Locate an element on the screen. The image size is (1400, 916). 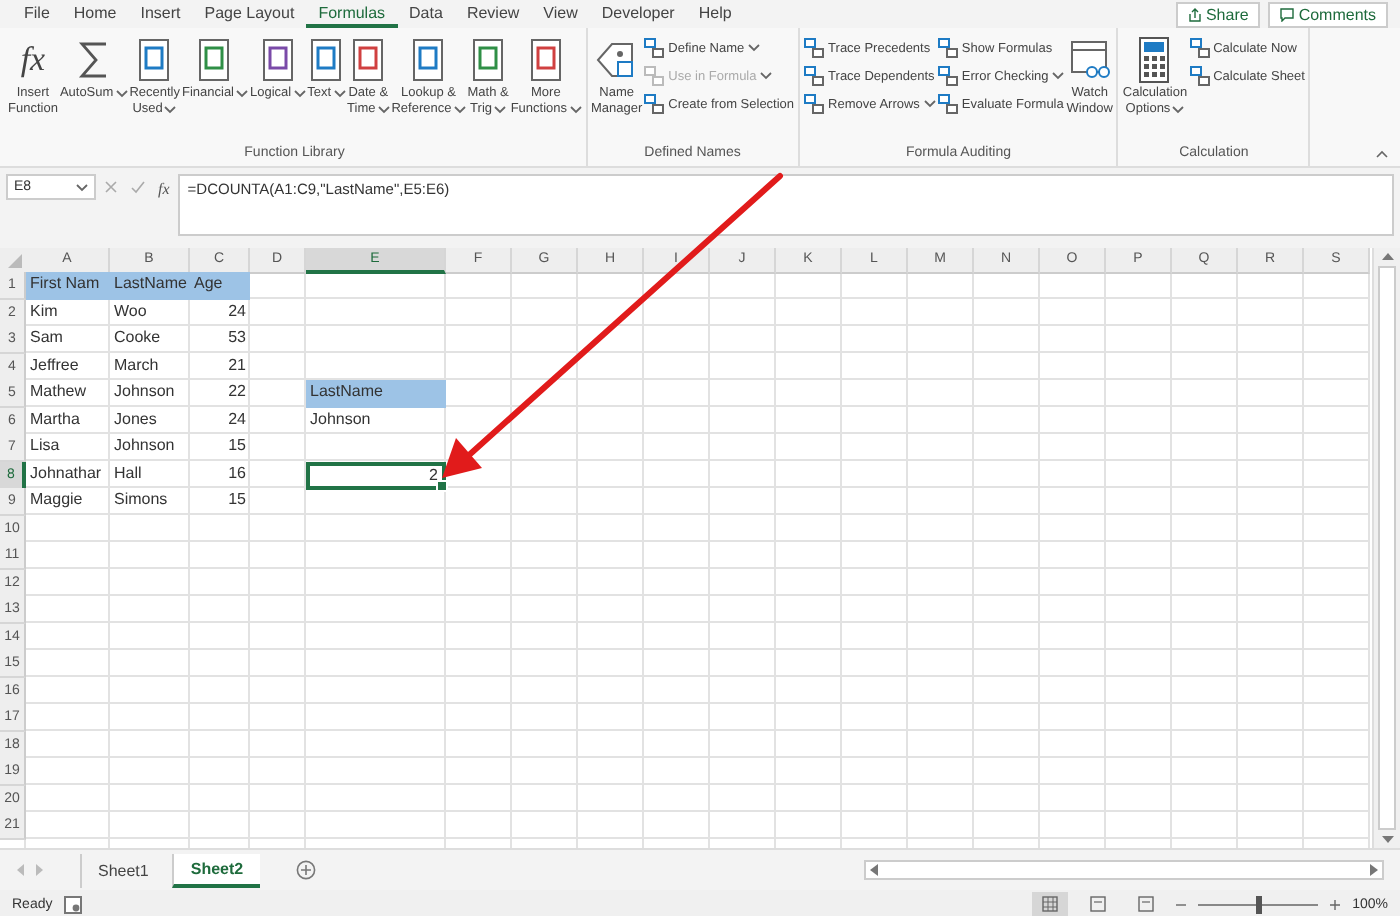
table-cell-text: Mathew is located at coordinates (58, 392).